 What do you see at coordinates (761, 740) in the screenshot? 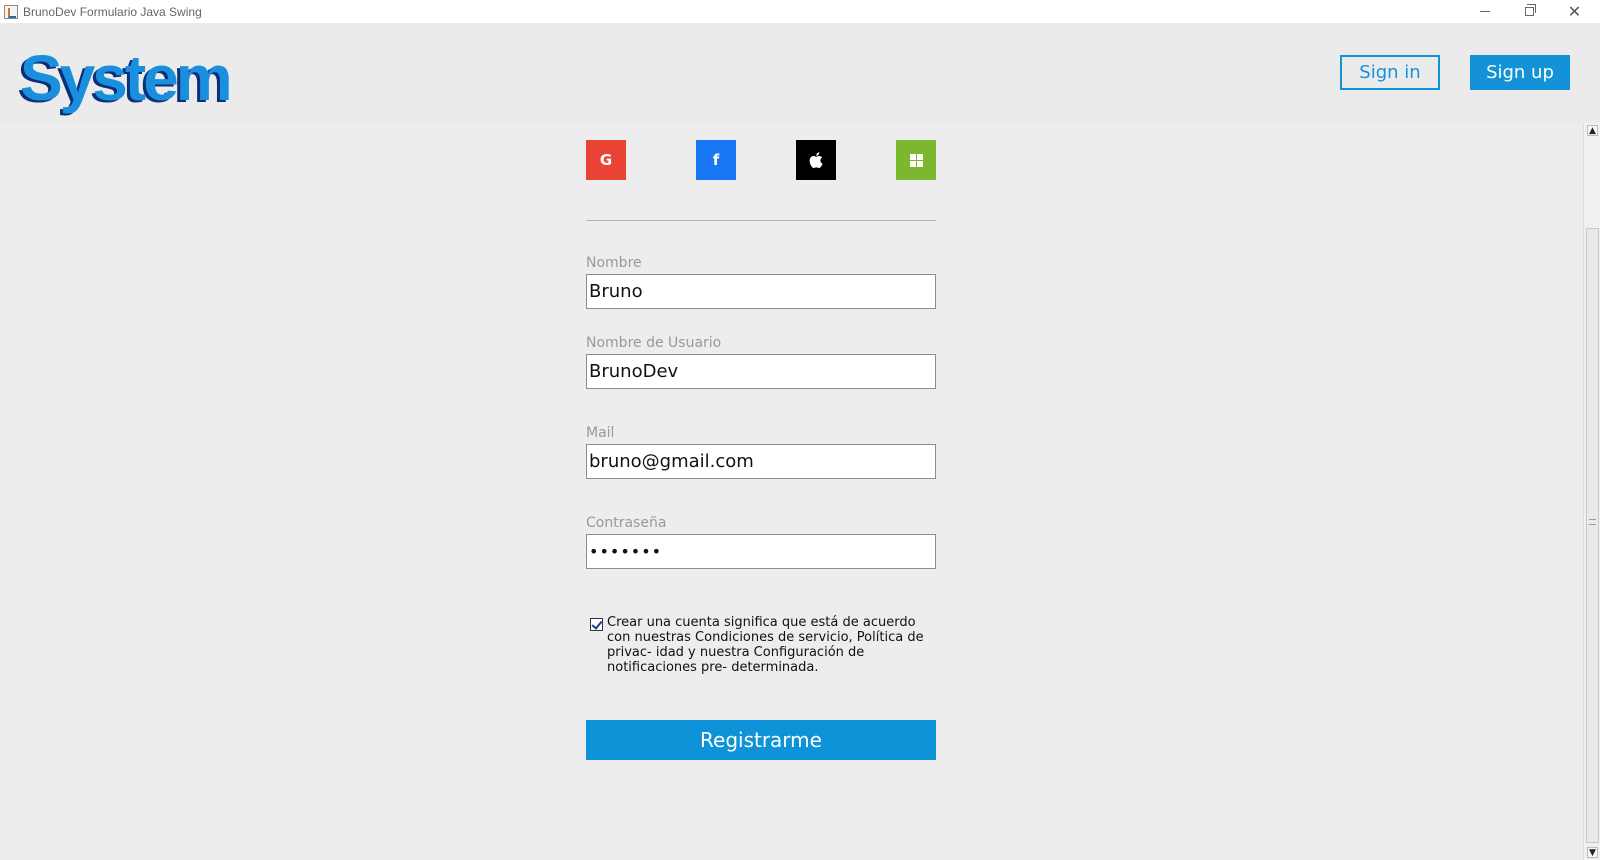
I see `register-button: Registrarme` at bounding box center [761, 740].